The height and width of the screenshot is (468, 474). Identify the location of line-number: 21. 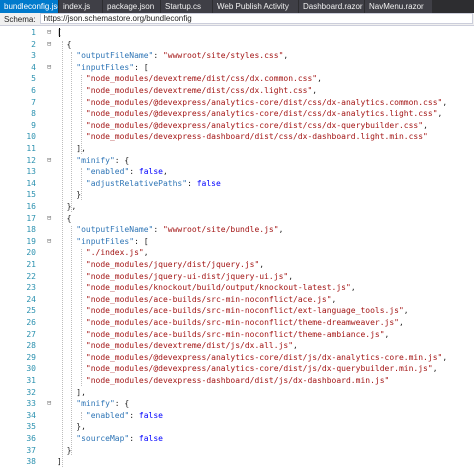
(31, 264).